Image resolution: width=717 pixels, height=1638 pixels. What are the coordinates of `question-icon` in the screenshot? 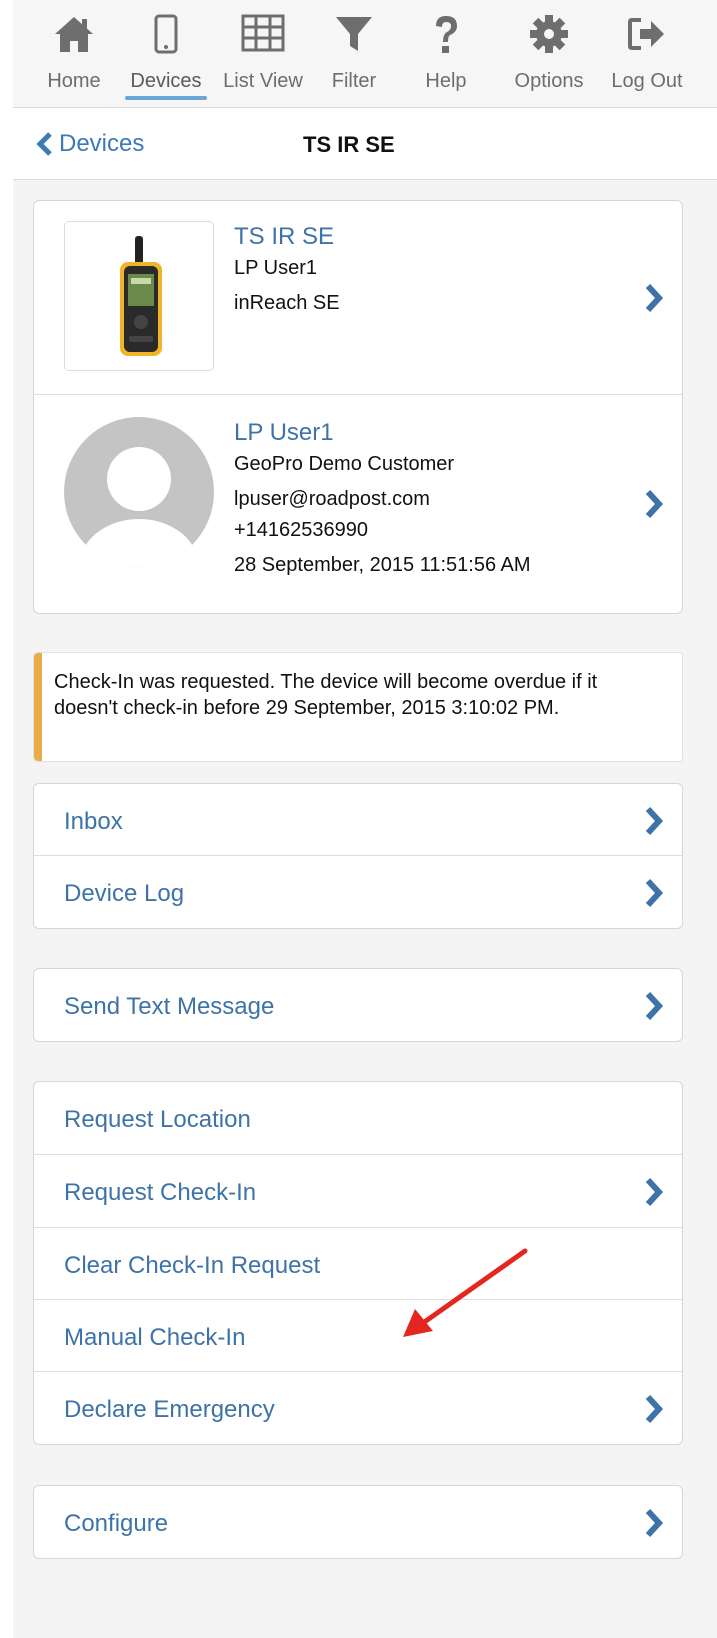 It's located at (446, 37).